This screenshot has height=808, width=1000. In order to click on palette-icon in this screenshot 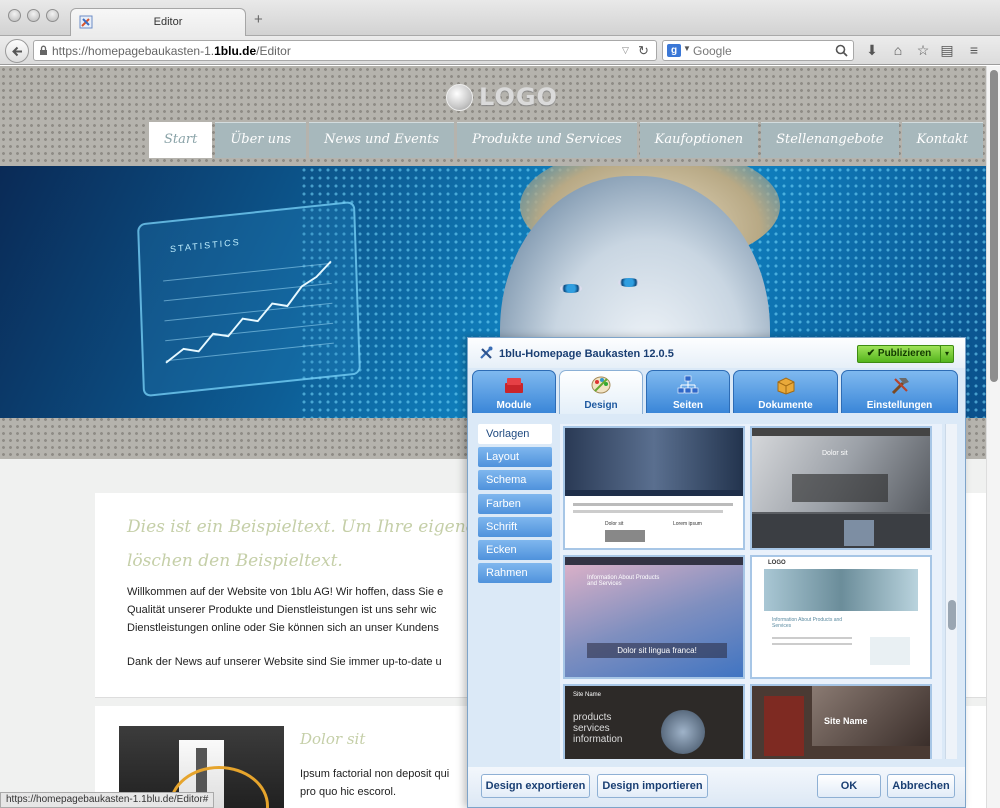, I will do `click(601, 385)`.